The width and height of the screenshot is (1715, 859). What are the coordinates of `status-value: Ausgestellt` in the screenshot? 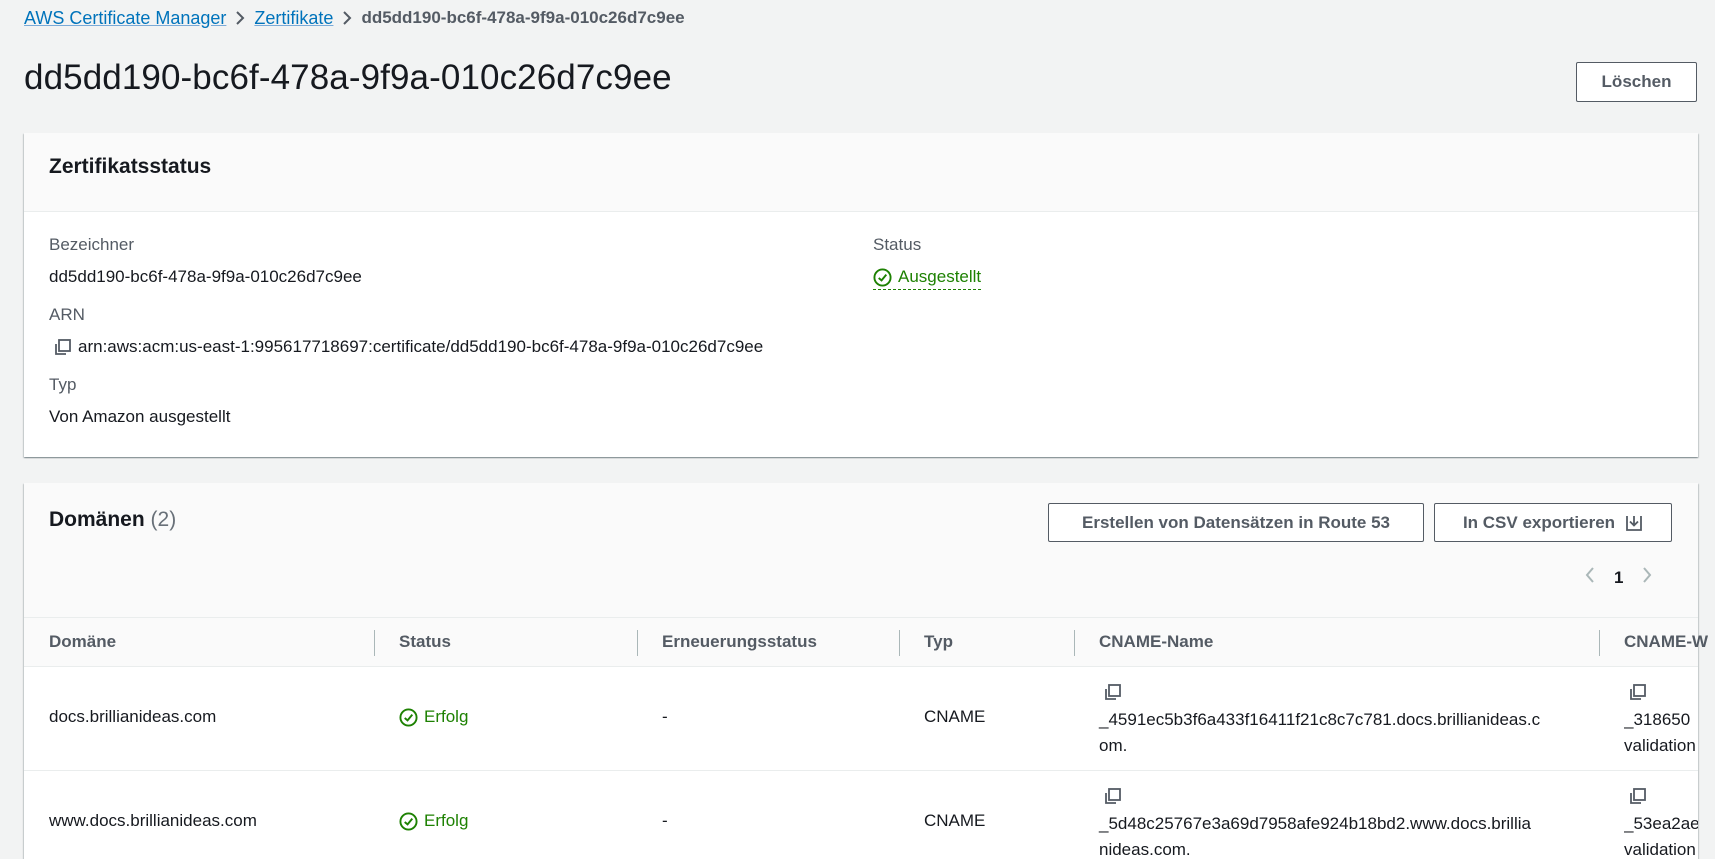 It's located at (927, 279).